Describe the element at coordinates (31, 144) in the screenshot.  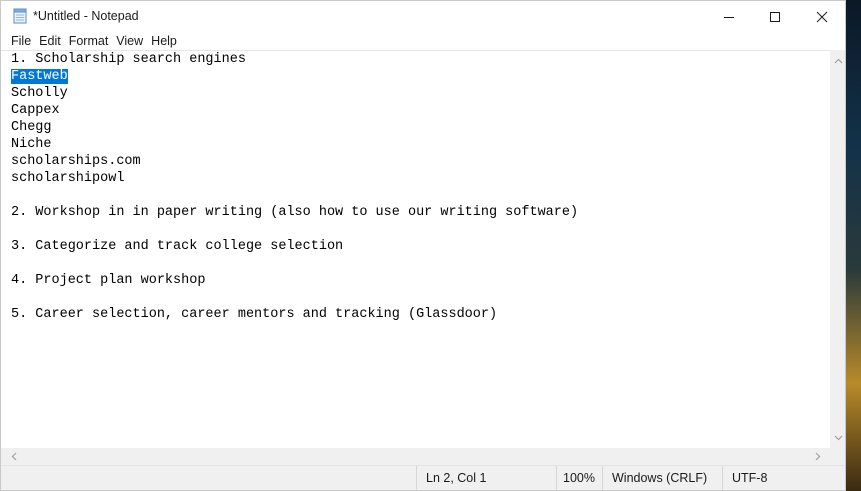
I see `editor-line: Niche` at that location.